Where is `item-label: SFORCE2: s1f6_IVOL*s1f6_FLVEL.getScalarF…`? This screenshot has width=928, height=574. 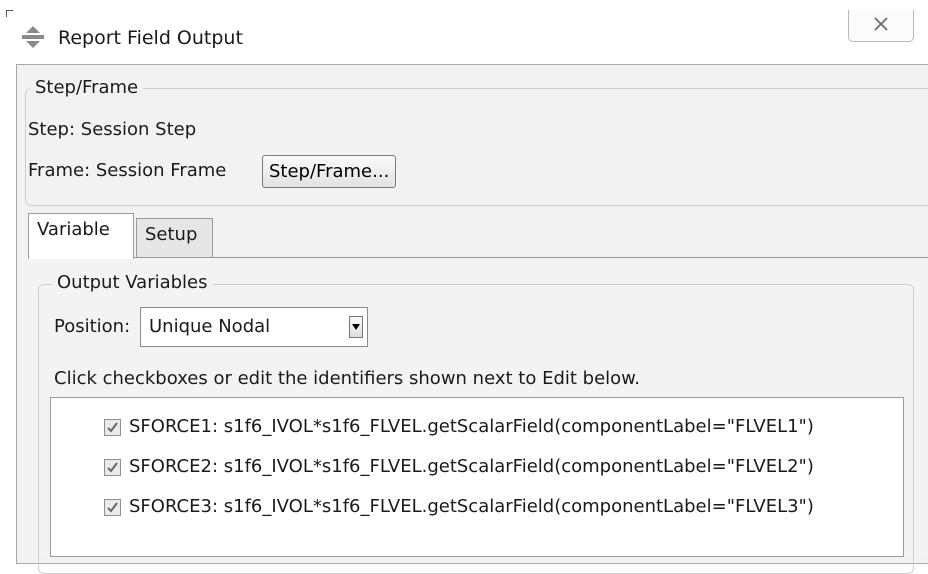
item-label: SFORCE2: s1f6_IVOL*s1f6_FLVEL.getScalarF… is located at coordinates (471, 466).